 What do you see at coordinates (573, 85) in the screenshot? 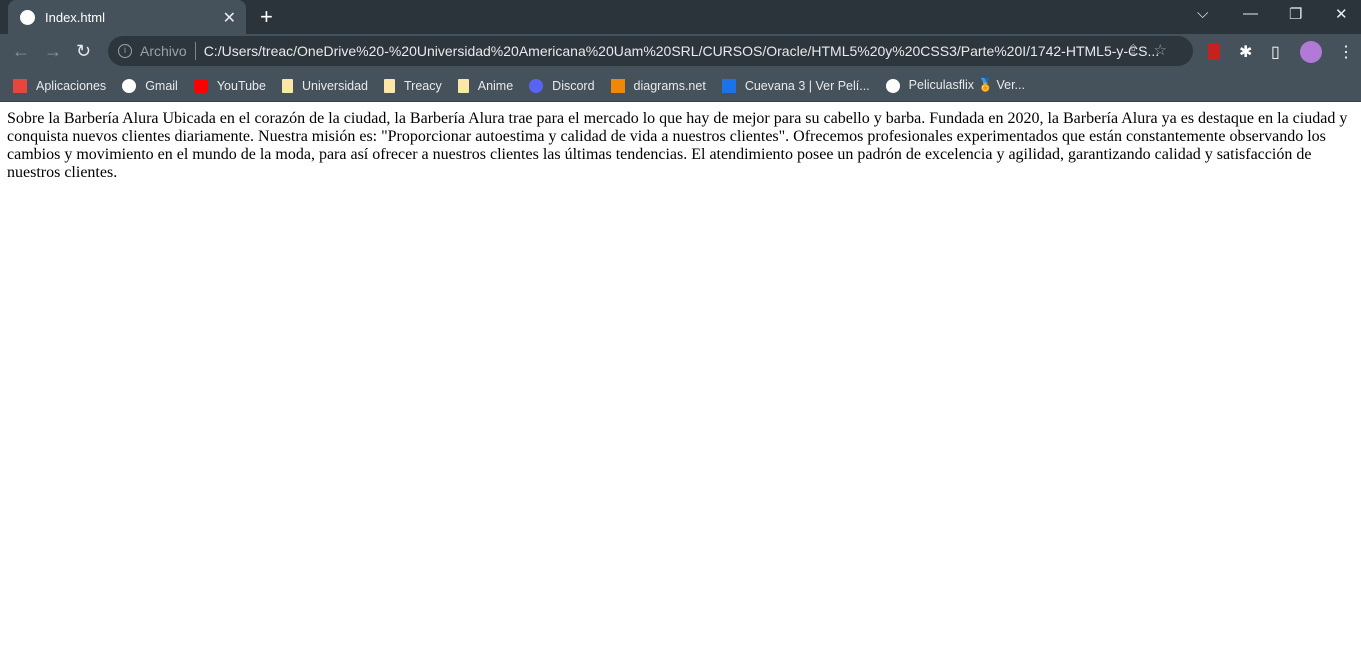
I see `bookmark-label: Discord` at bounding box center [573, 85].